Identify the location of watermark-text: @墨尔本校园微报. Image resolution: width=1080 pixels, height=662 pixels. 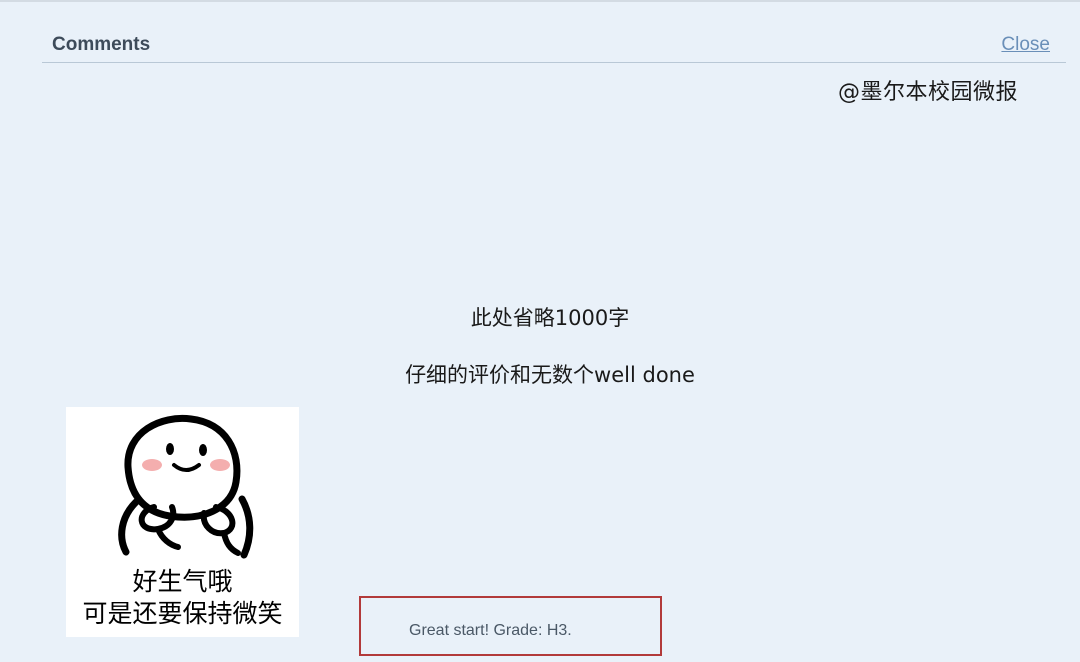
(928, 92).